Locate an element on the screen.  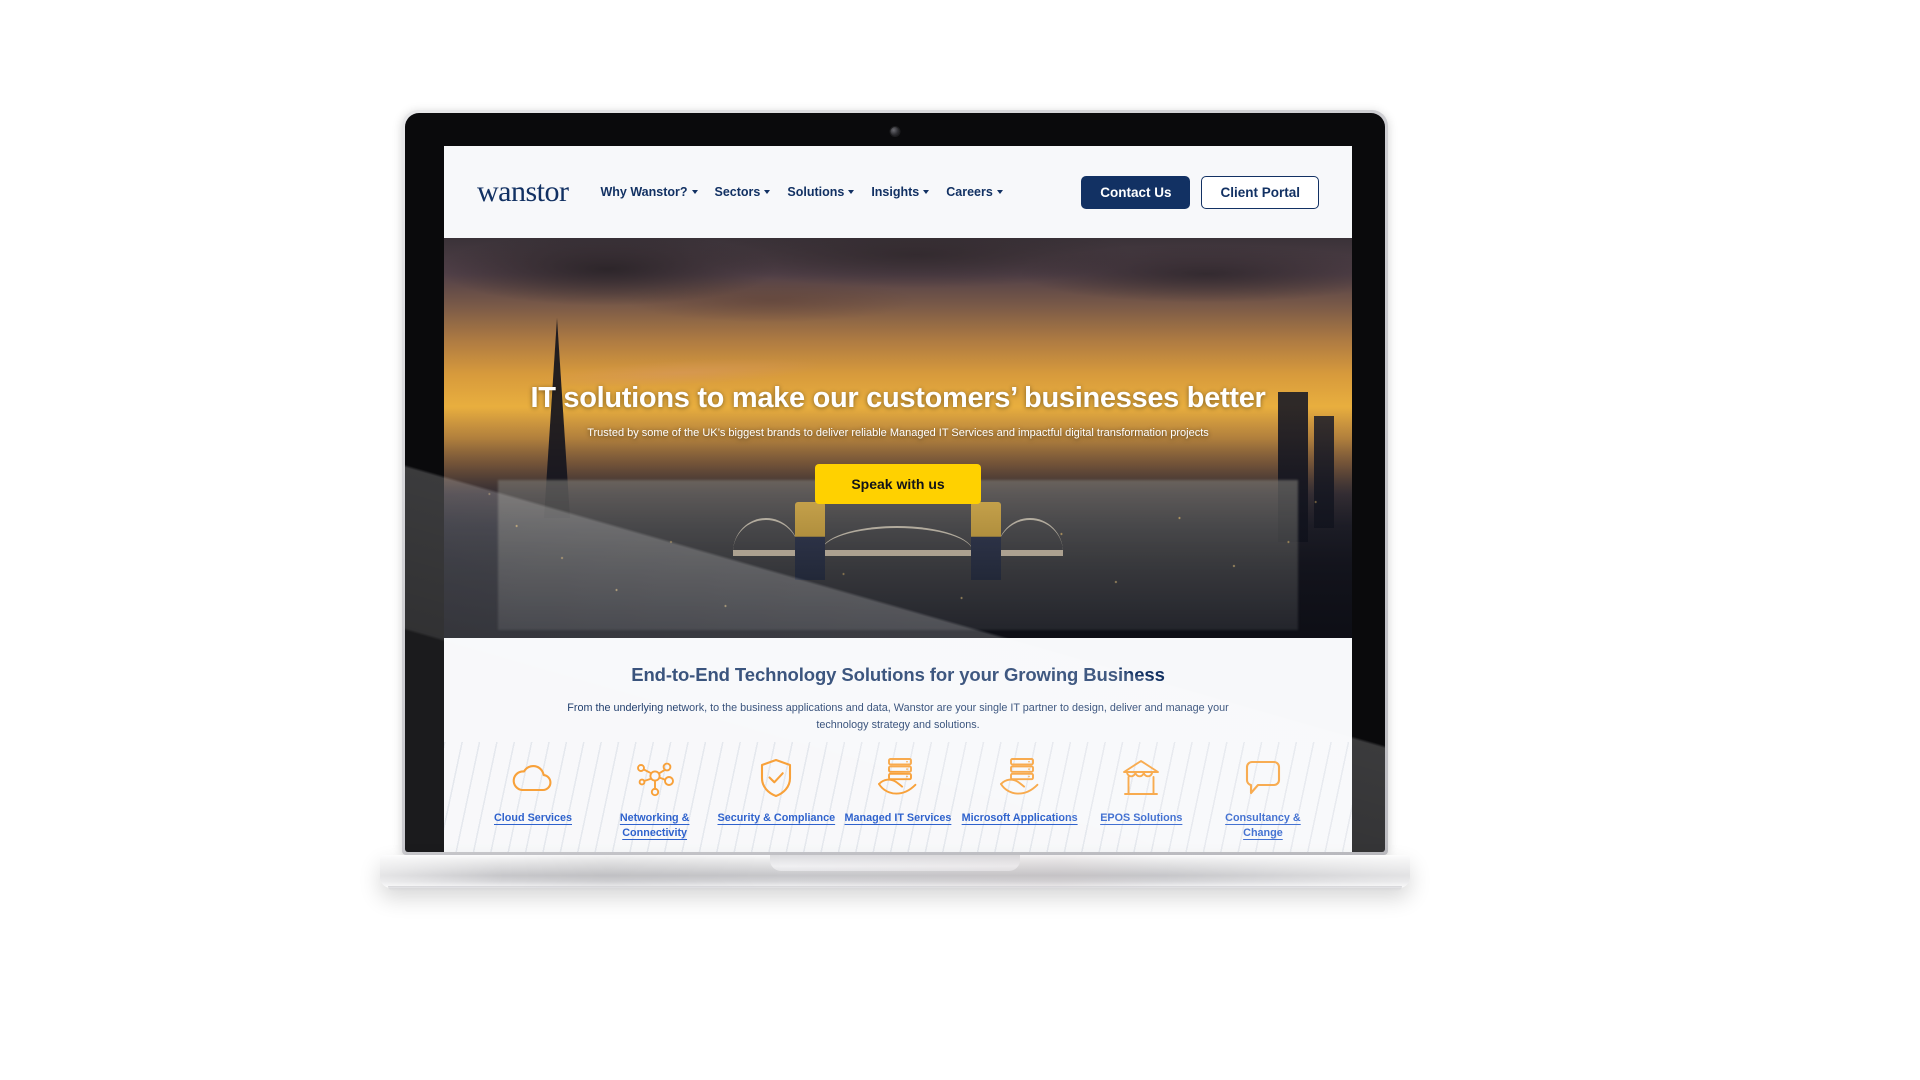
service-item-security-compliance: Security & Compliance is located at coordinates (776, 797).